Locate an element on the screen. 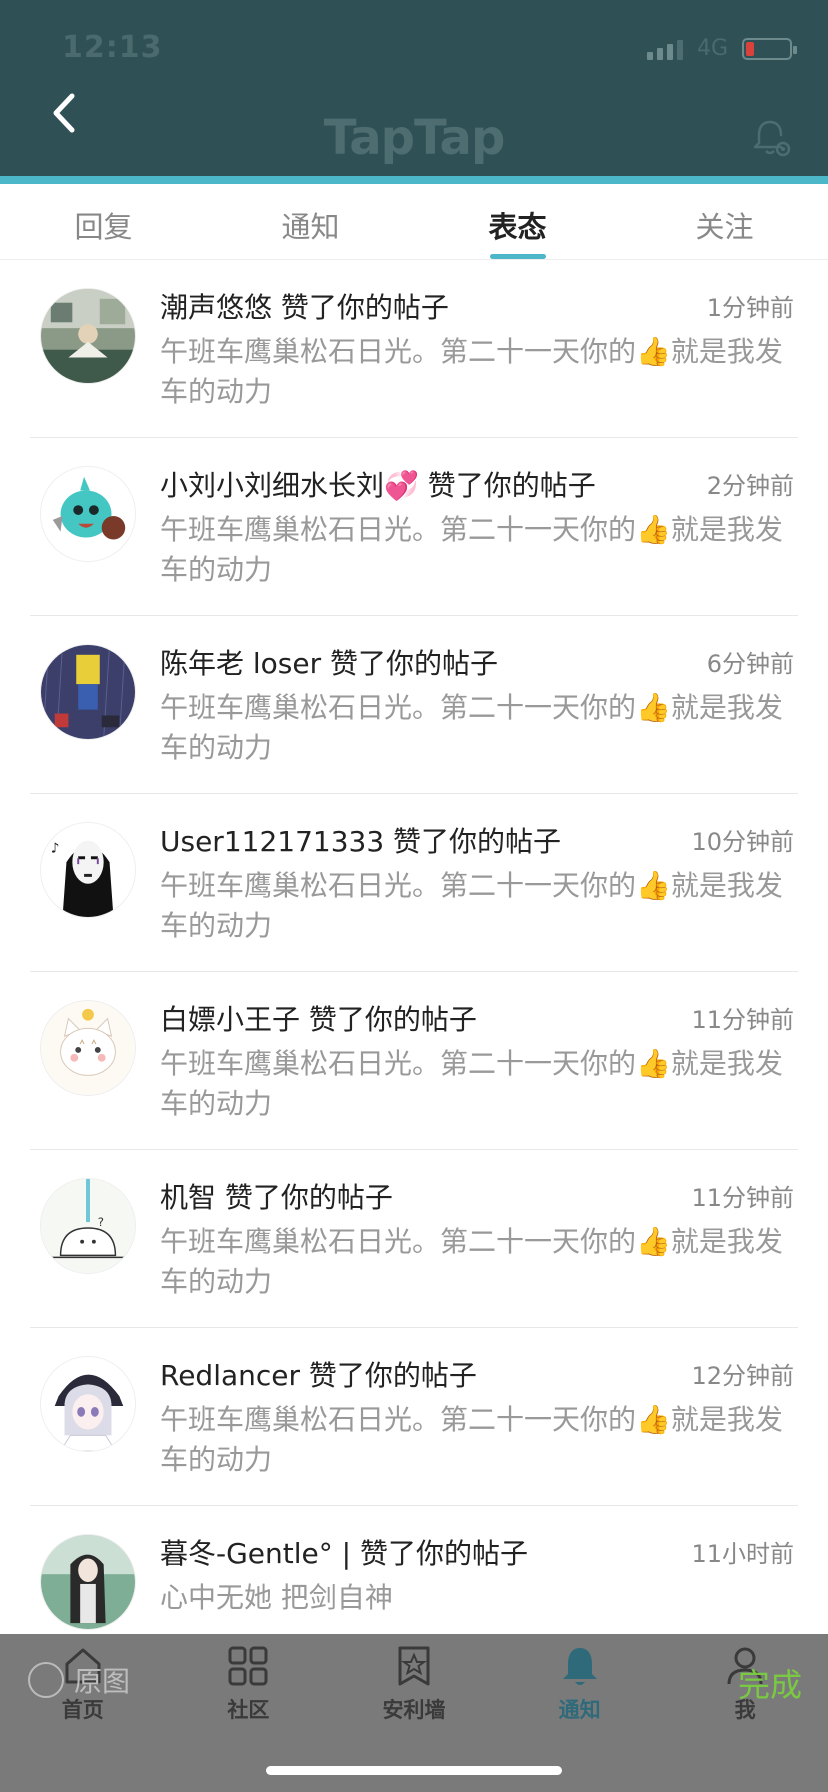 This screenshot has width=828, height=1792. bell-icon is located at coordinates (579, 1666).